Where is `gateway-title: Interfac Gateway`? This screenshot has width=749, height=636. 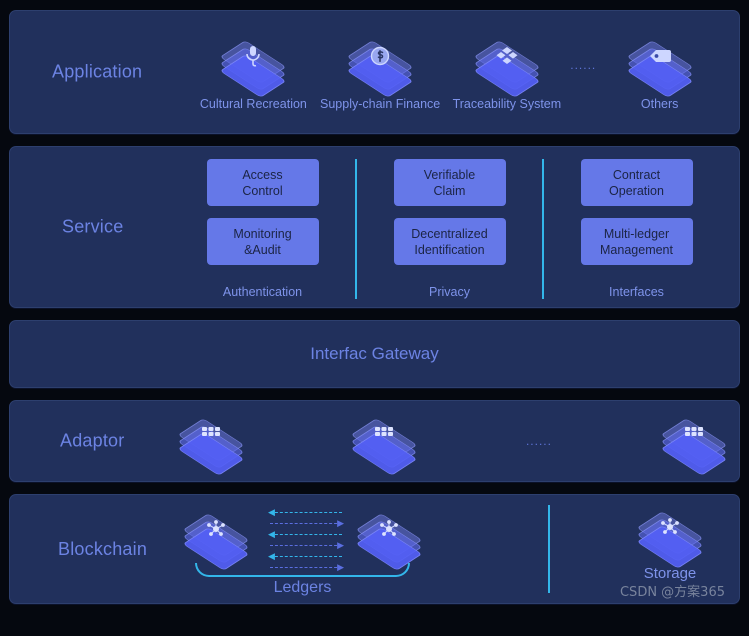 gateway-title: Interfac Gateway is located at coordinates (374, 353).